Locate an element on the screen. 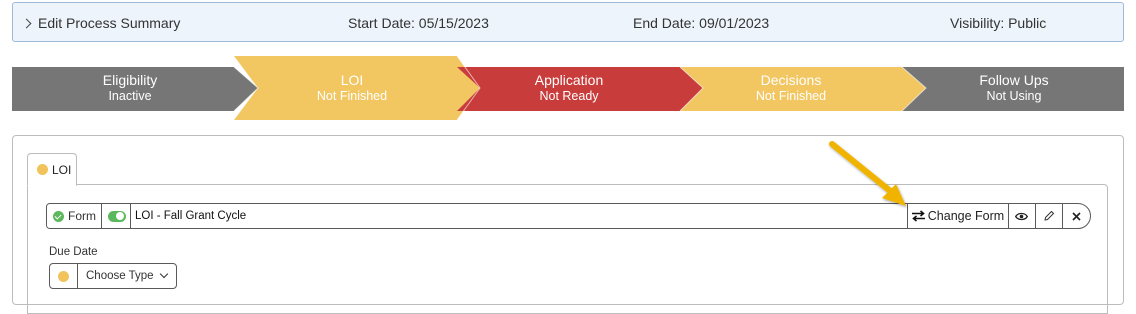  step-name: Application is located at coordinates (569, 80).